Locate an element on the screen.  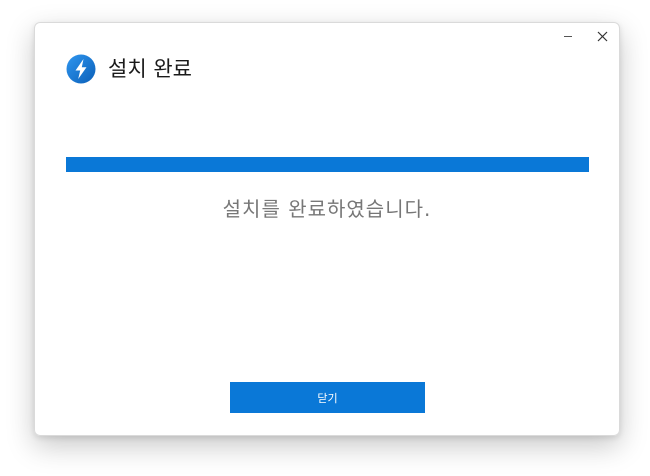
close-icon is located at coordinates (602, 36).